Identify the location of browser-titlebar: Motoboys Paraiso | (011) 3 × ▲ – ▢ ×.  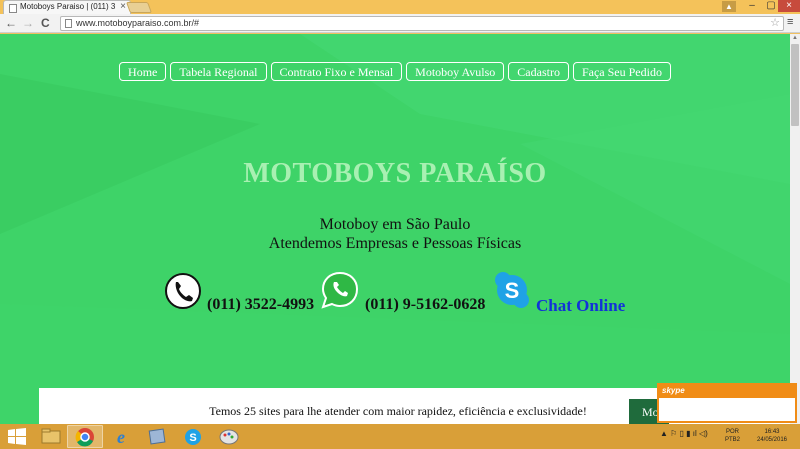
(400, 7).